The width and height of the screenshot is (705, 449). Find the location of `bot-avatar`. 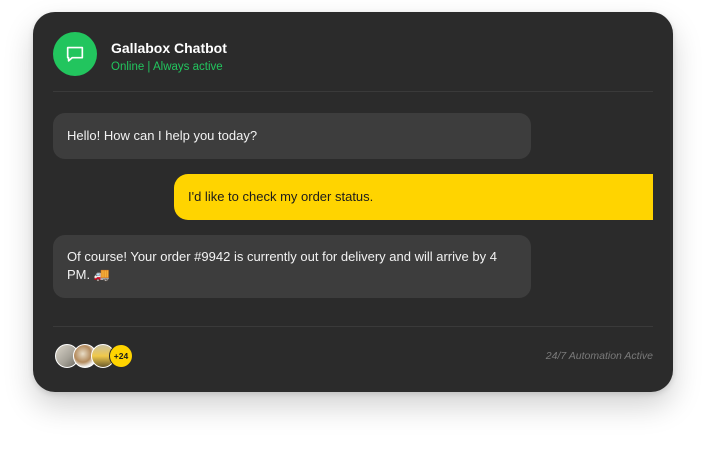

bot-avatar is located at coordinates (75, 54).